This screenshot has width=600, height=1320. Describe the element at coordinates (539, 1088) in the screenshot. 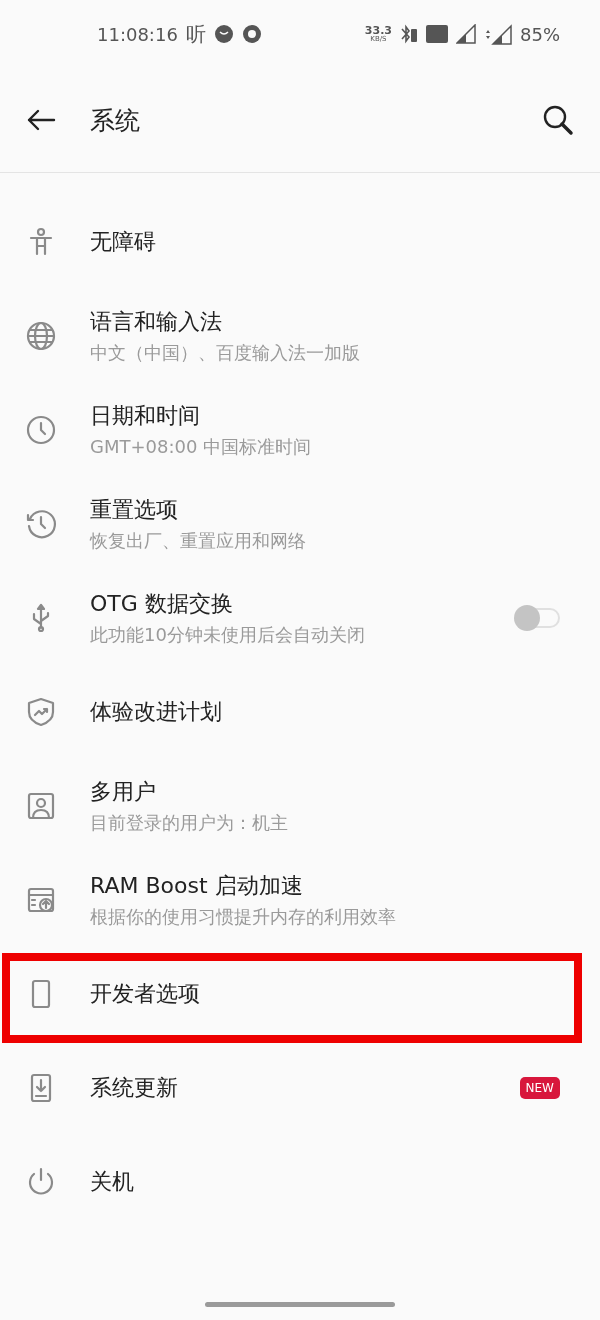

I see `new-badge: NEW` at that location.